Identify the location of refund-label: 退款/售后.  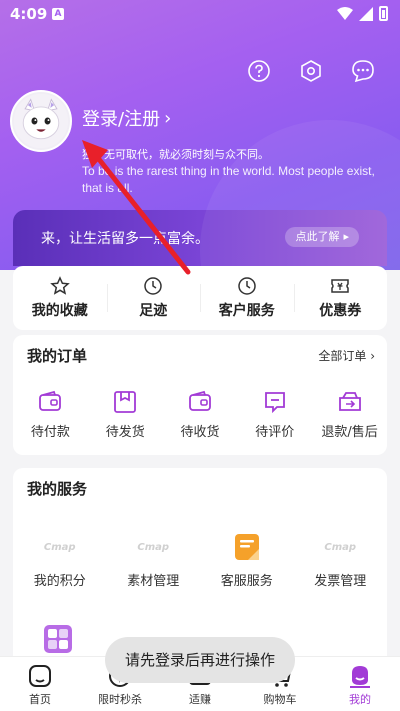
(349, 432).